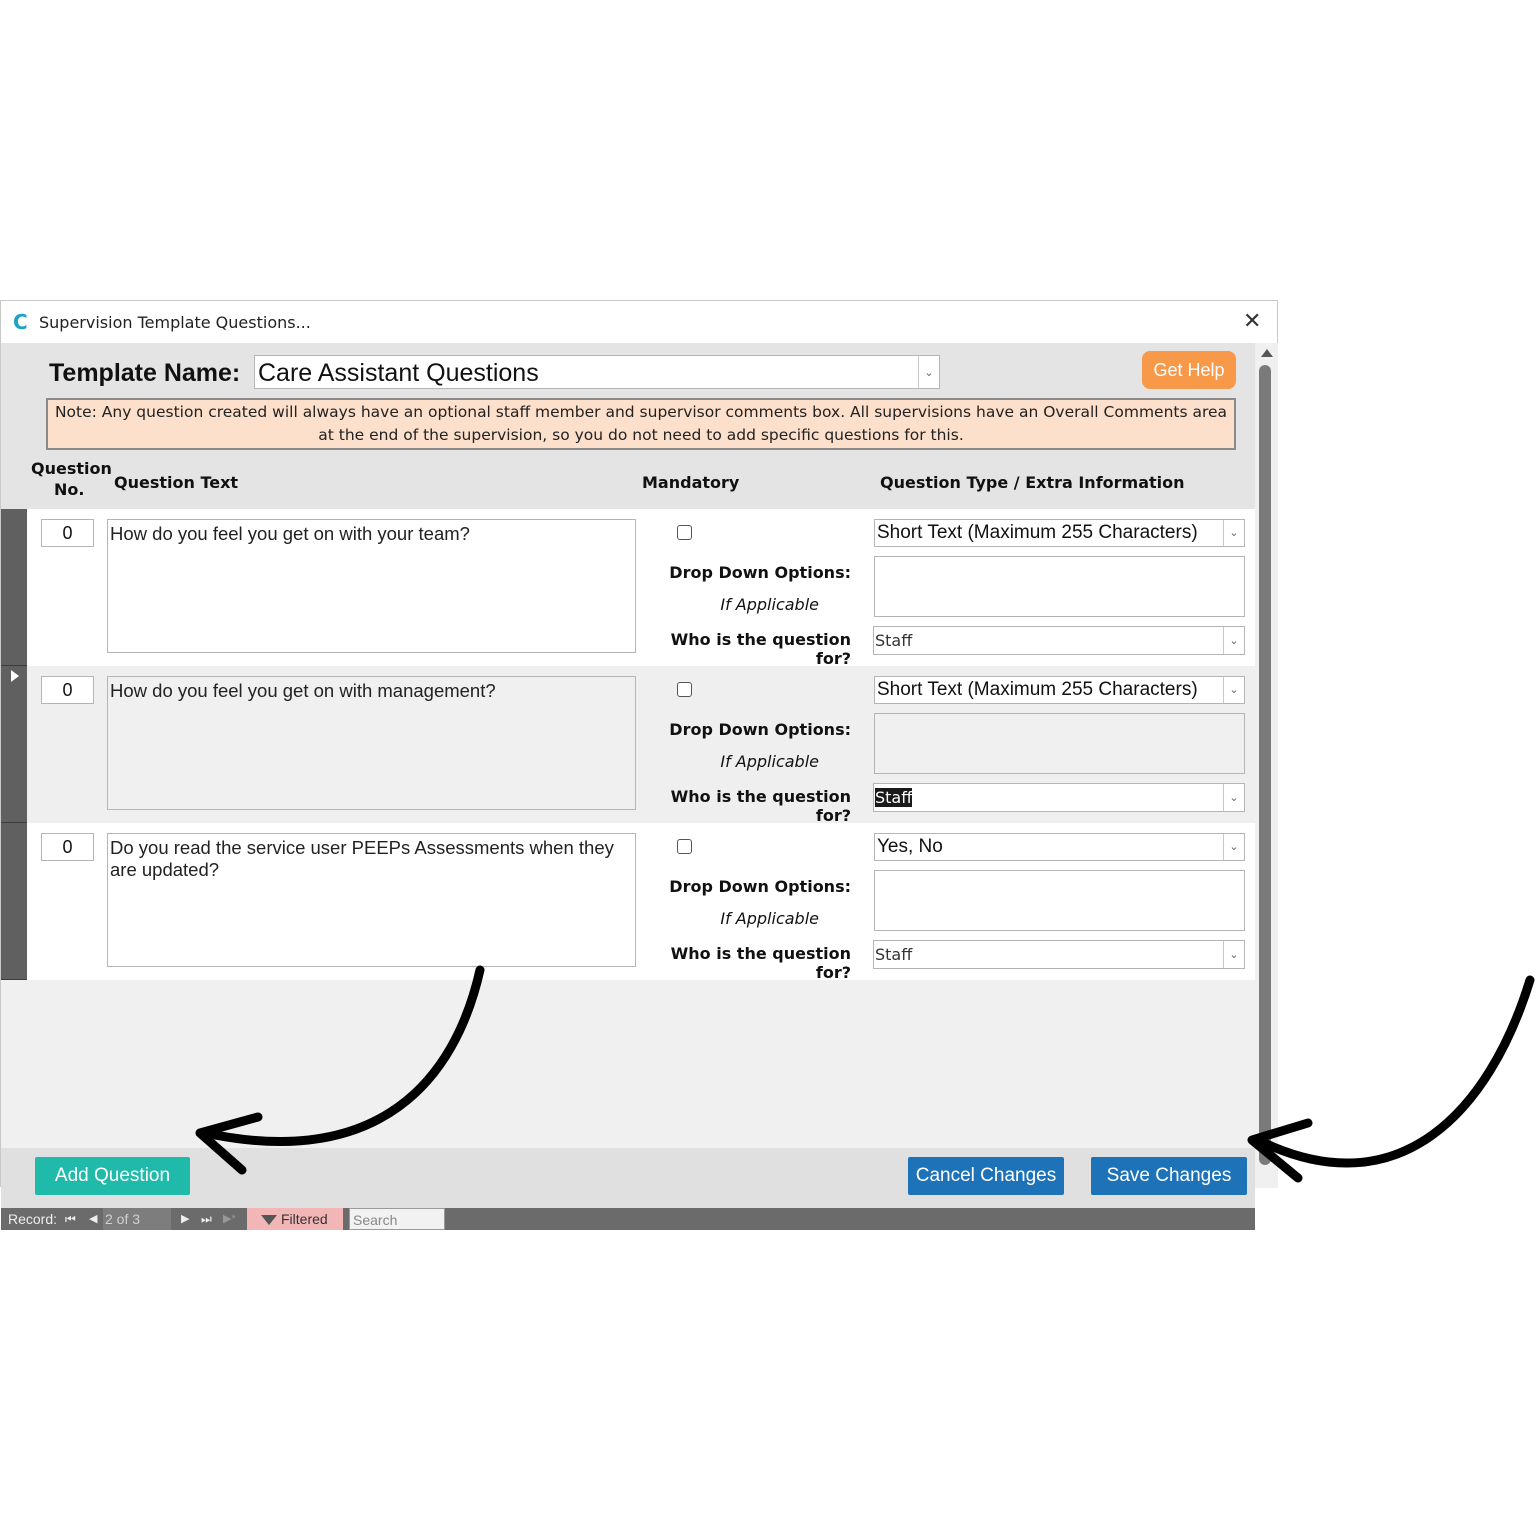 The height and width of the screenshot is (1536, 1536). What do you see at coordinates (865, 1074) in the screenshot?
I see `annotation-arrows` at bounding box center [865, 1074].